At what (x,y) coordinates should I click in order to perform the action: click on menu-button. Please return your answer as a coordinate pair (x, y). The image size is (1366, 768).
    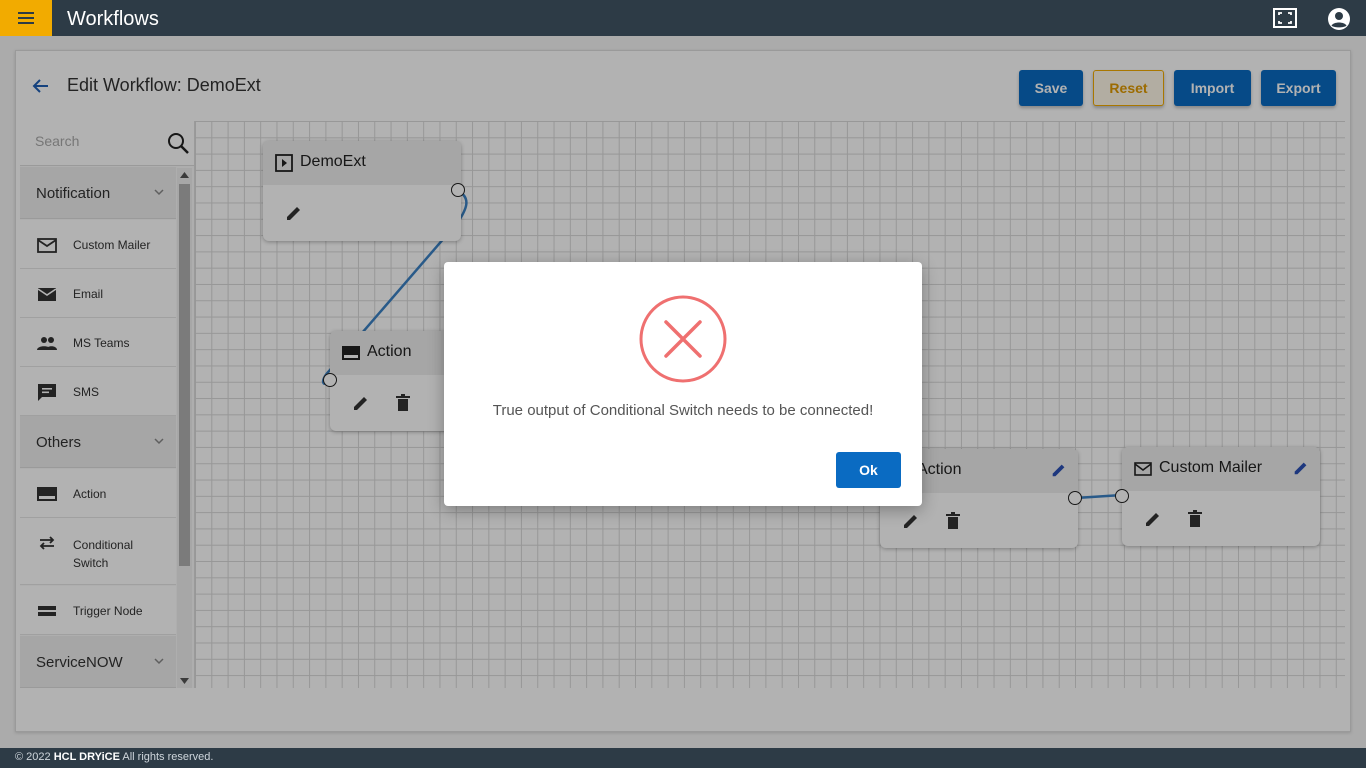
    Looking at the image, I should click on (26, 18).